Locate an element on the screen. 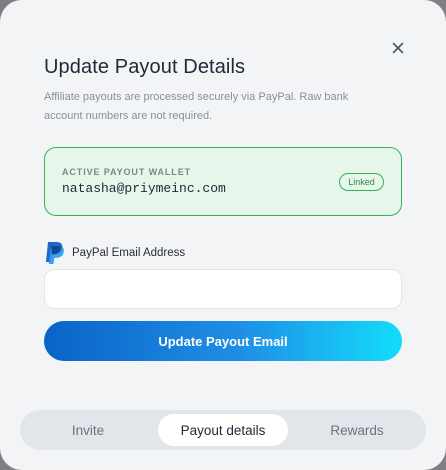 The image size is (446, 470). linked-status-badge: Linked is located at coordinates (361, 182).